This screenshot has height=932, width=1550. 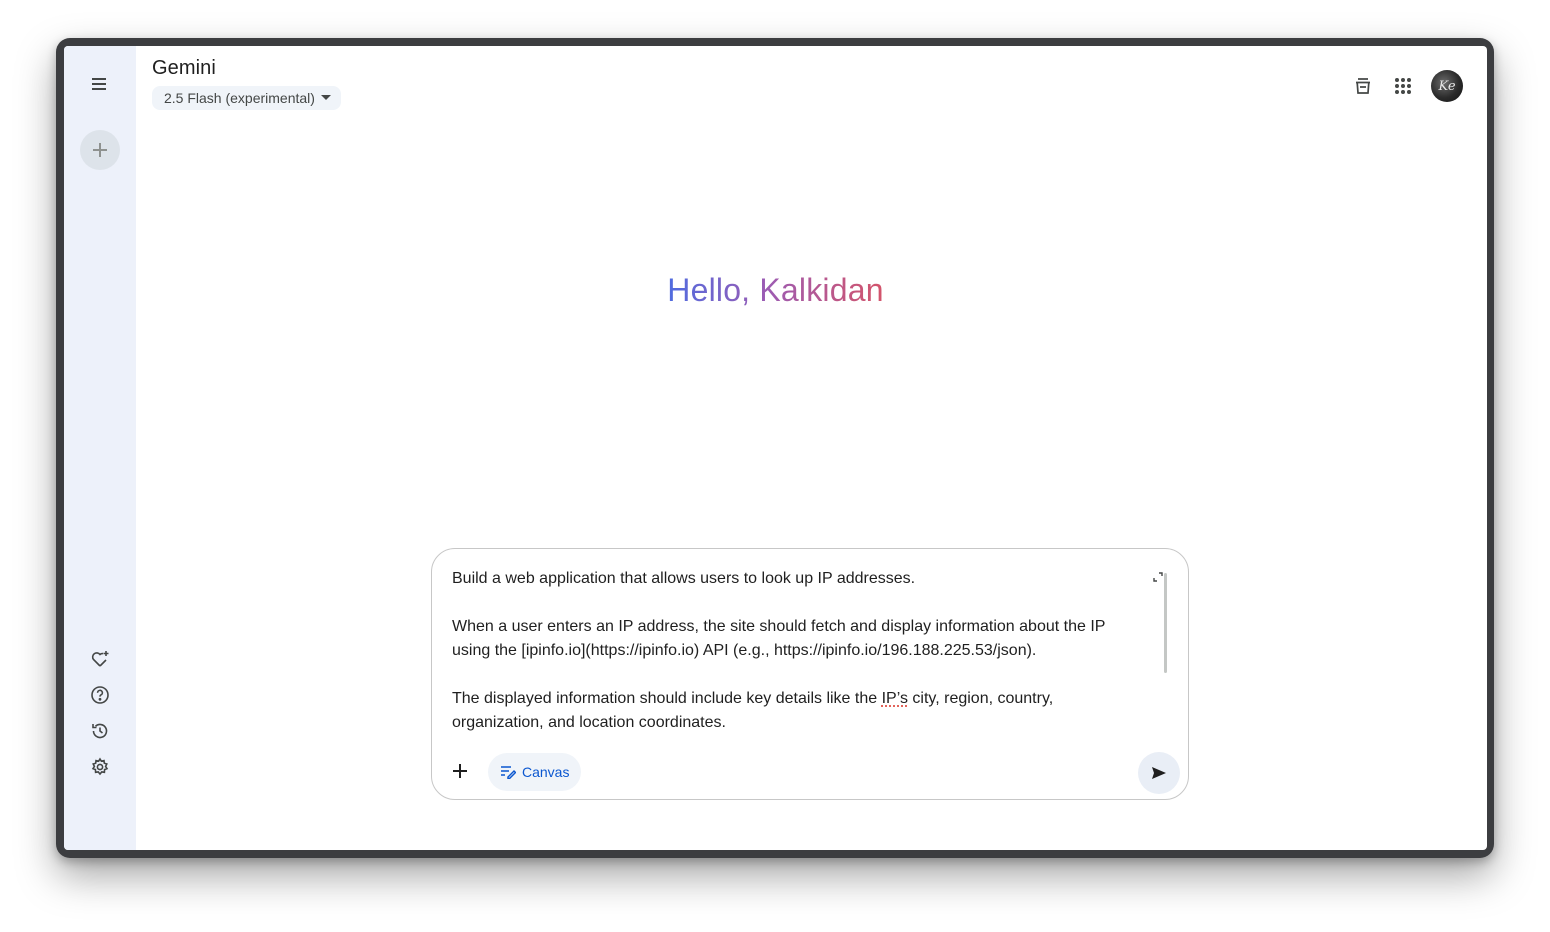 I want to click on settings-button, so click(x=100, y=767).